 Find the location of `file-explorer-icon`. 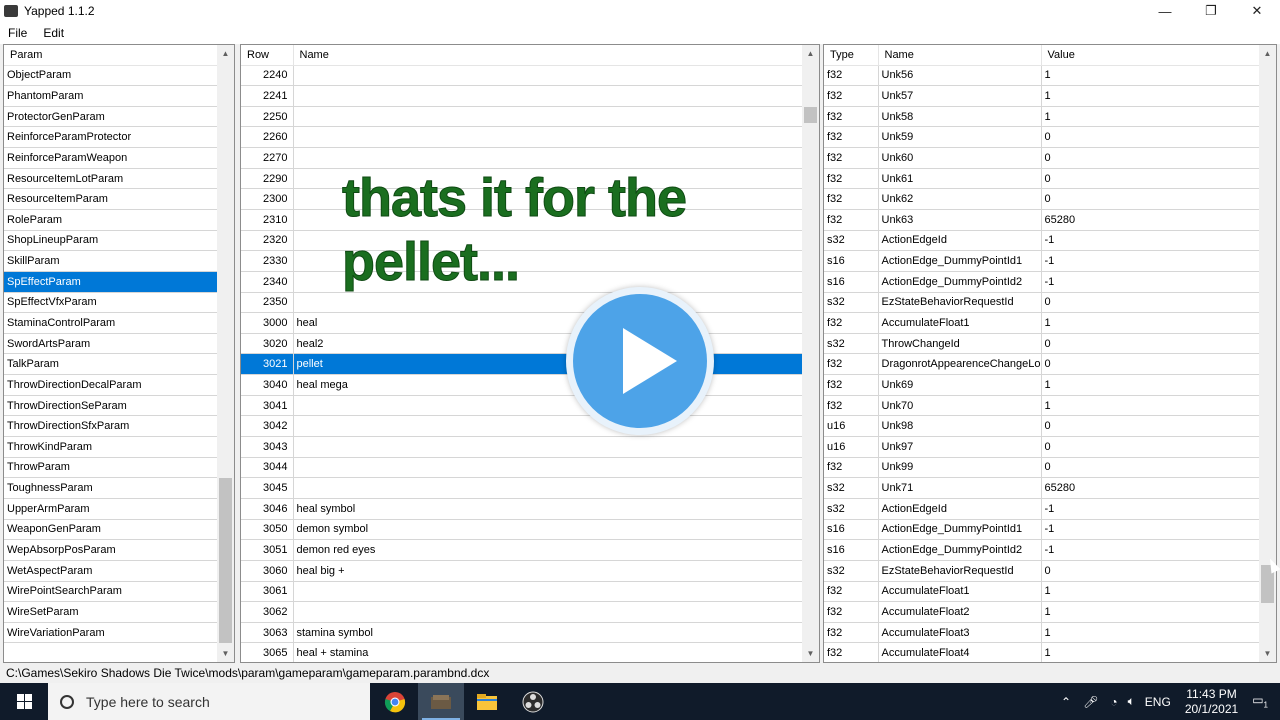

file-explorer-icon is located at coordinates (487, 701).